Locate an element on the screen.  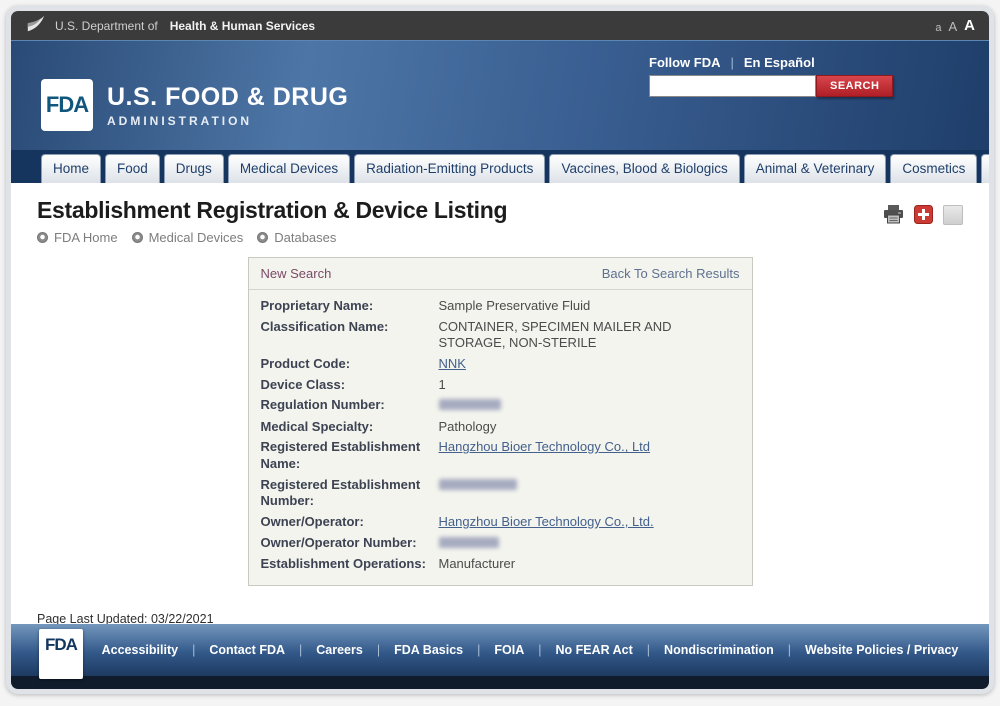
last-updated-text: Page Last Updated: 03/22/2021 is located at coordinates (125, 617).